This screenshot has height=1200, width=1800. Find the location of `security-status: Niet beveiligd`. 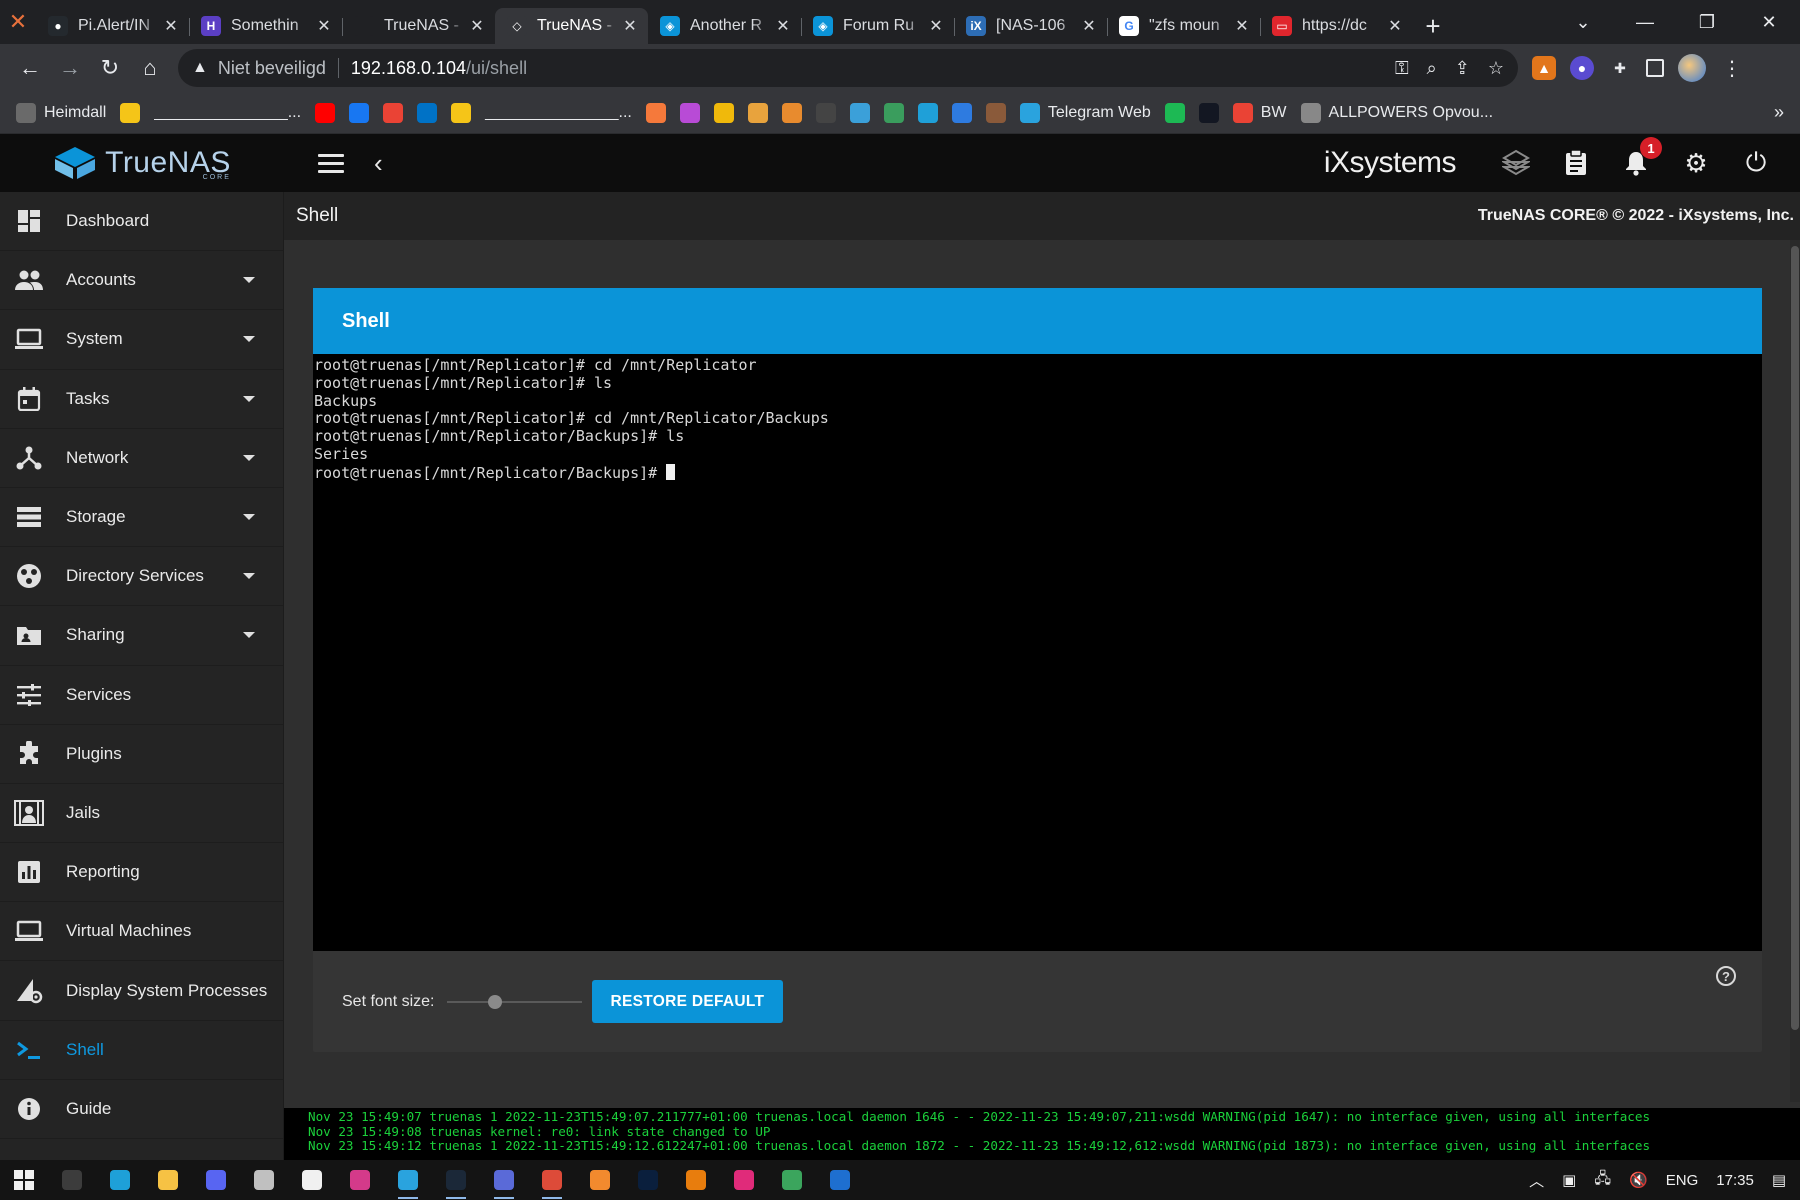

security-status: Niet beveiligd is located at coordinates (272, 68).